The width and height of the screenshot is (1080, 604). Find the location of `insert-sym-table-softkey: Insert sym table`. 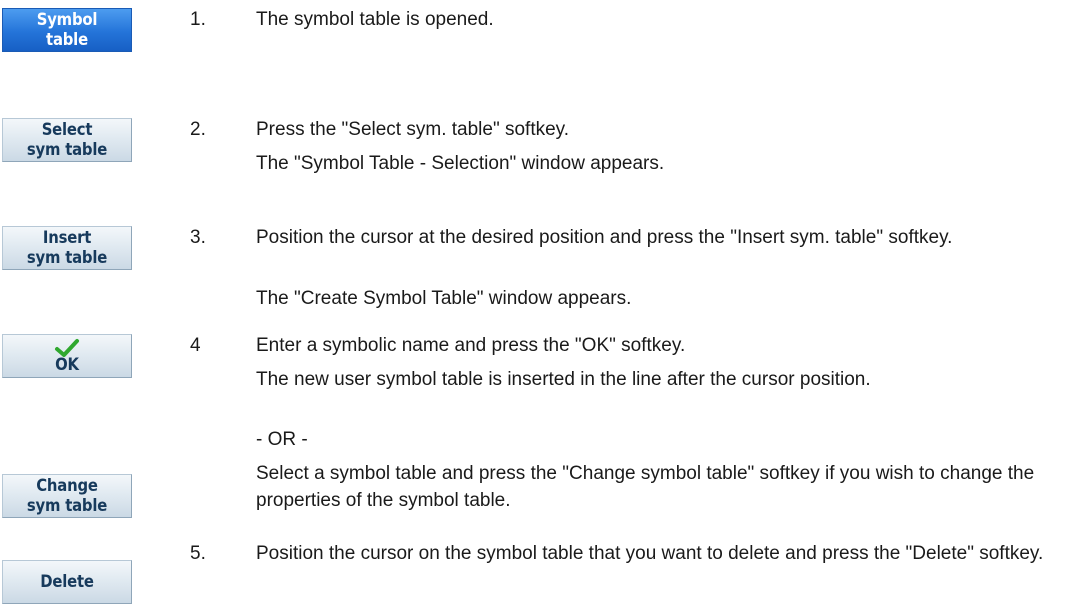

insert-sym-table-softkey: Insert sym table is located at coordinates (67, 248).